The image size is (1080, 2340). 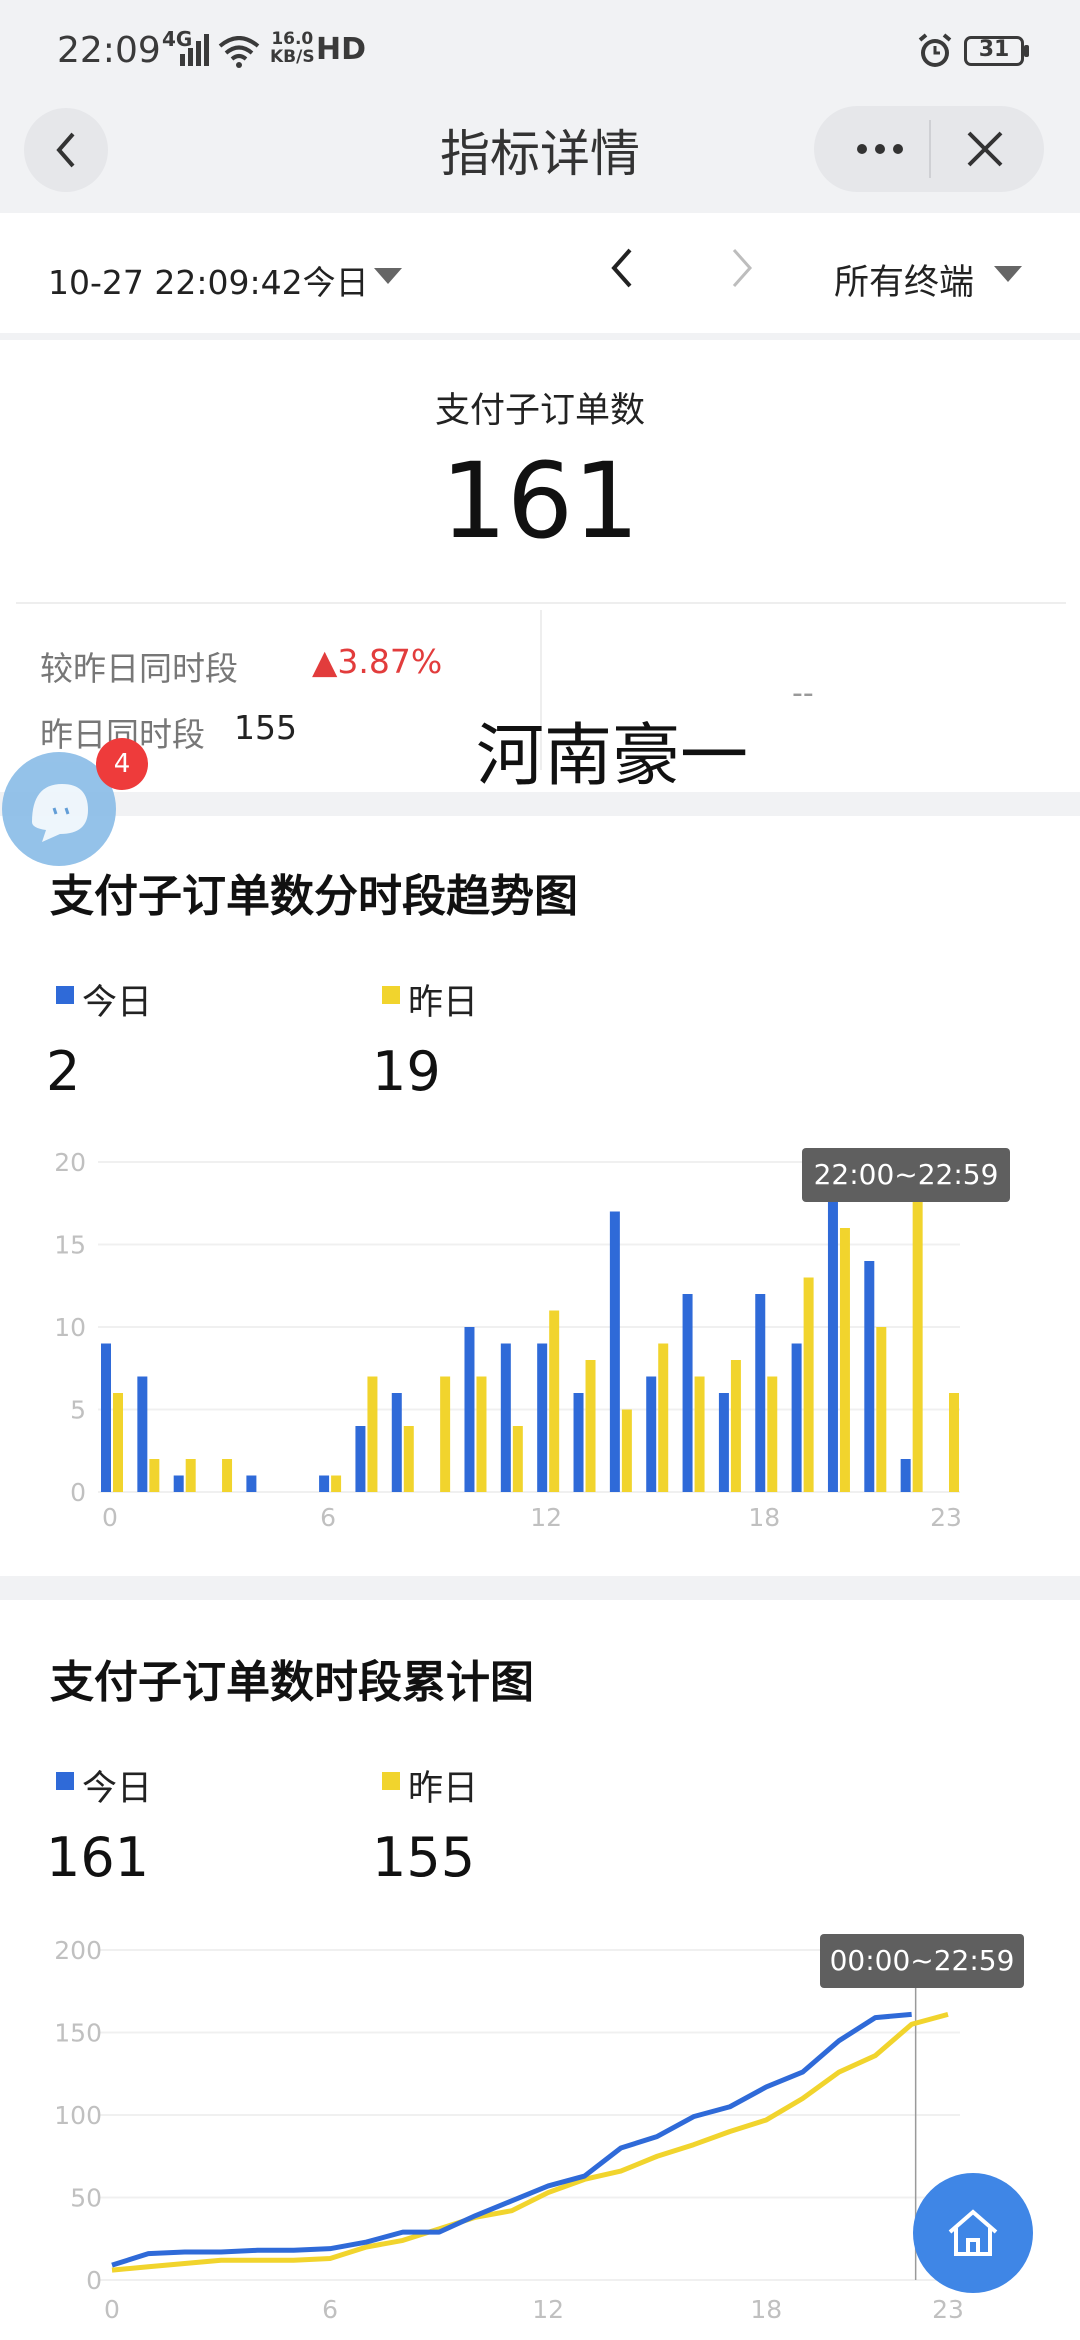 I want to click on y-tick-label: 50, so click(x=86, y=2198).